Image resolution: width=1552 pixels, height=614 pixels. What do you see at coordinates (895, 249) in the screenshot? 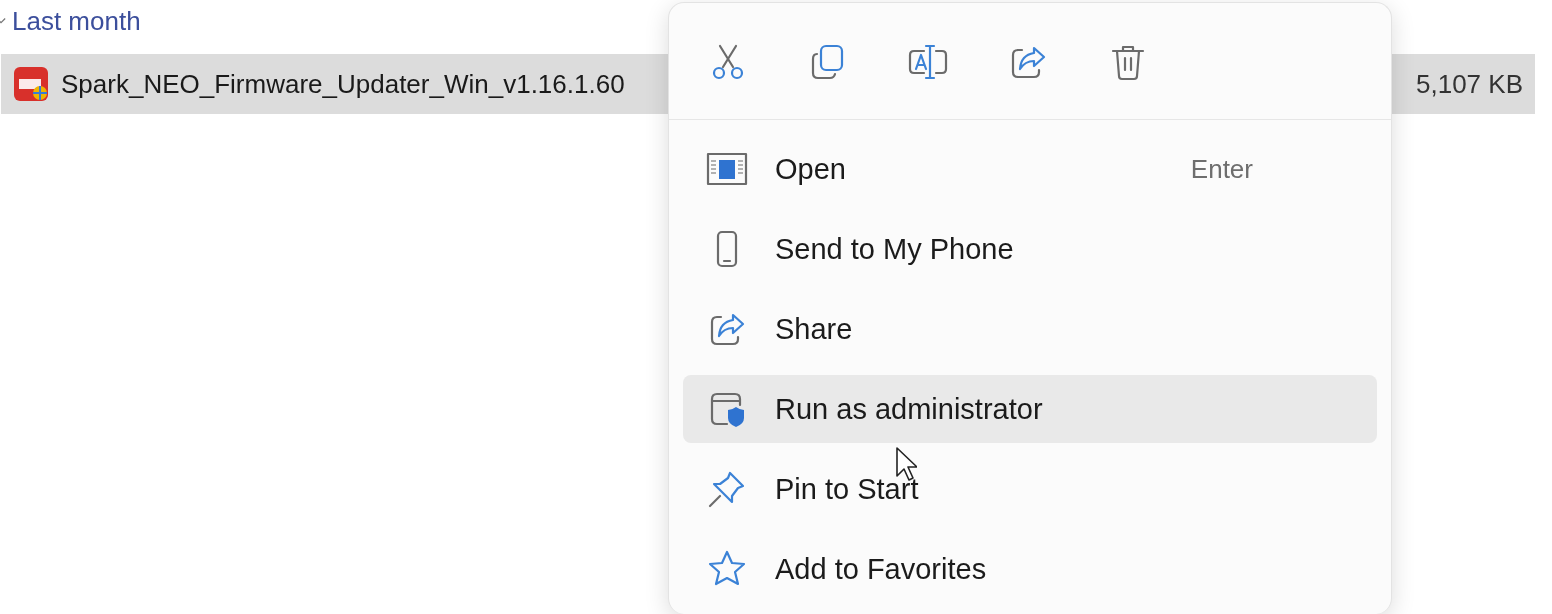
I see `menu-item-label: Send to My Phone` at bounding box center [895, 249].